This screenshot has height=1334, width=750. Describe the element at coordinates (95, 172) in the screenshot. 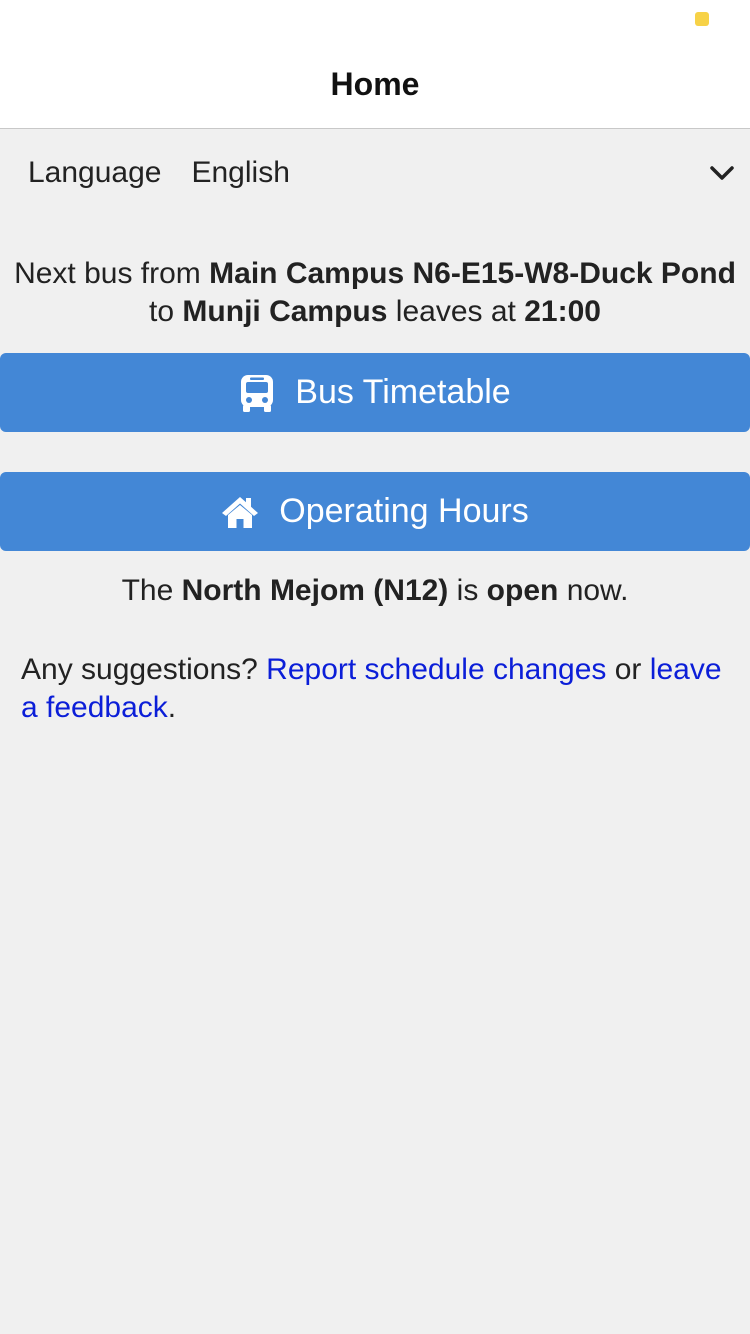

I see `language-label: Language` at that location.